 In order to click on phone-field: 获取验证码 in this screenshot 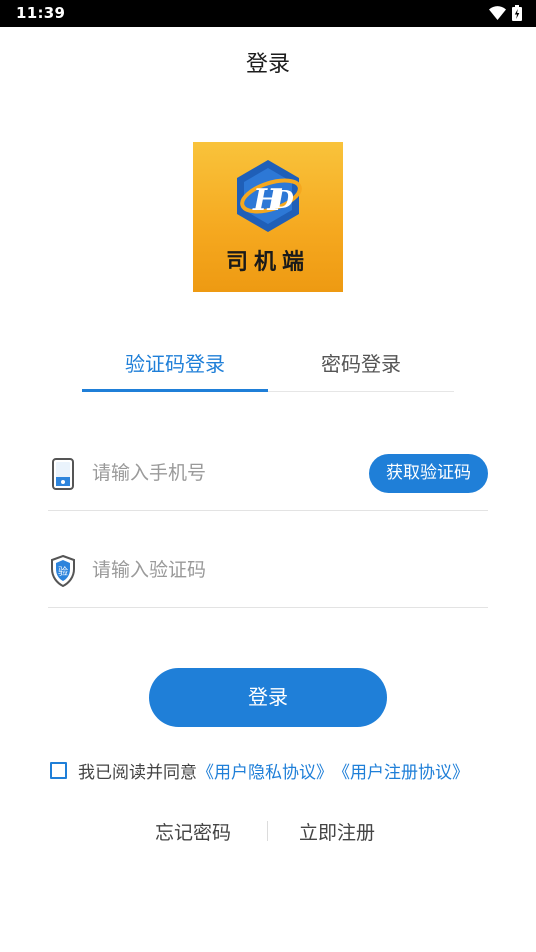, I will do `click(268, 480)`.